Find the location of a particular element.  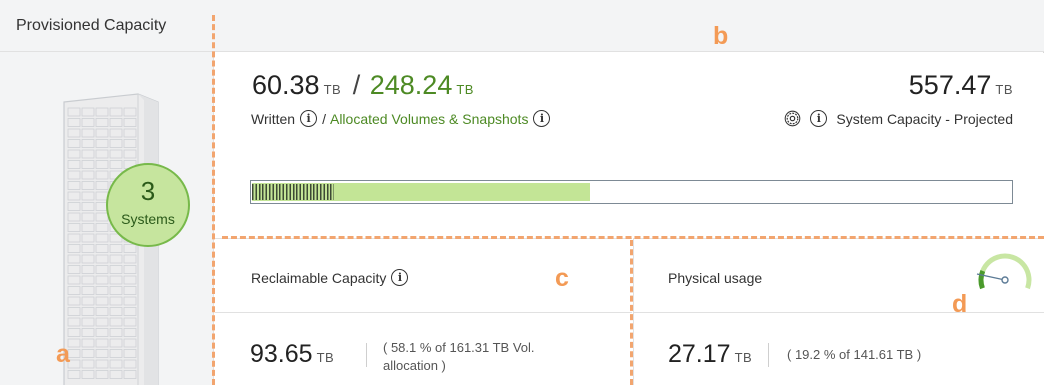

reclaimable-divider is located at coordinates (423, 312).